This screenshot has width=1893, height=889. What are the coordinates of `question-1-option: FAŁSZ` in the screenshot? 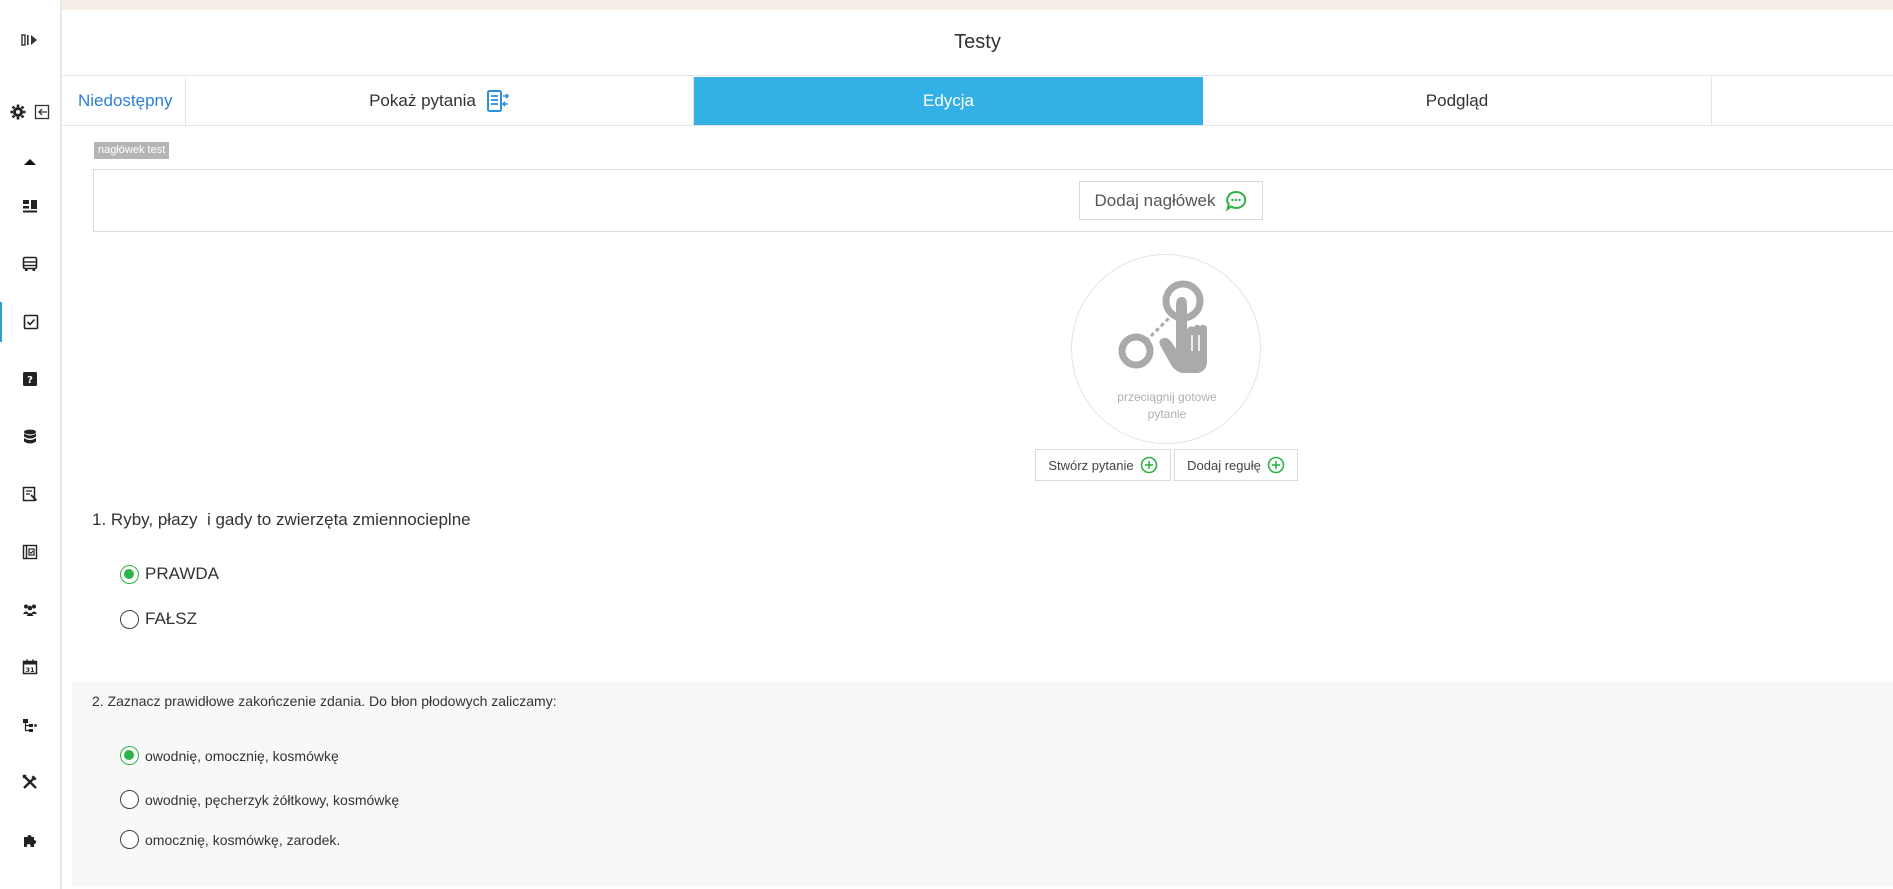 It's located at (158, 619).